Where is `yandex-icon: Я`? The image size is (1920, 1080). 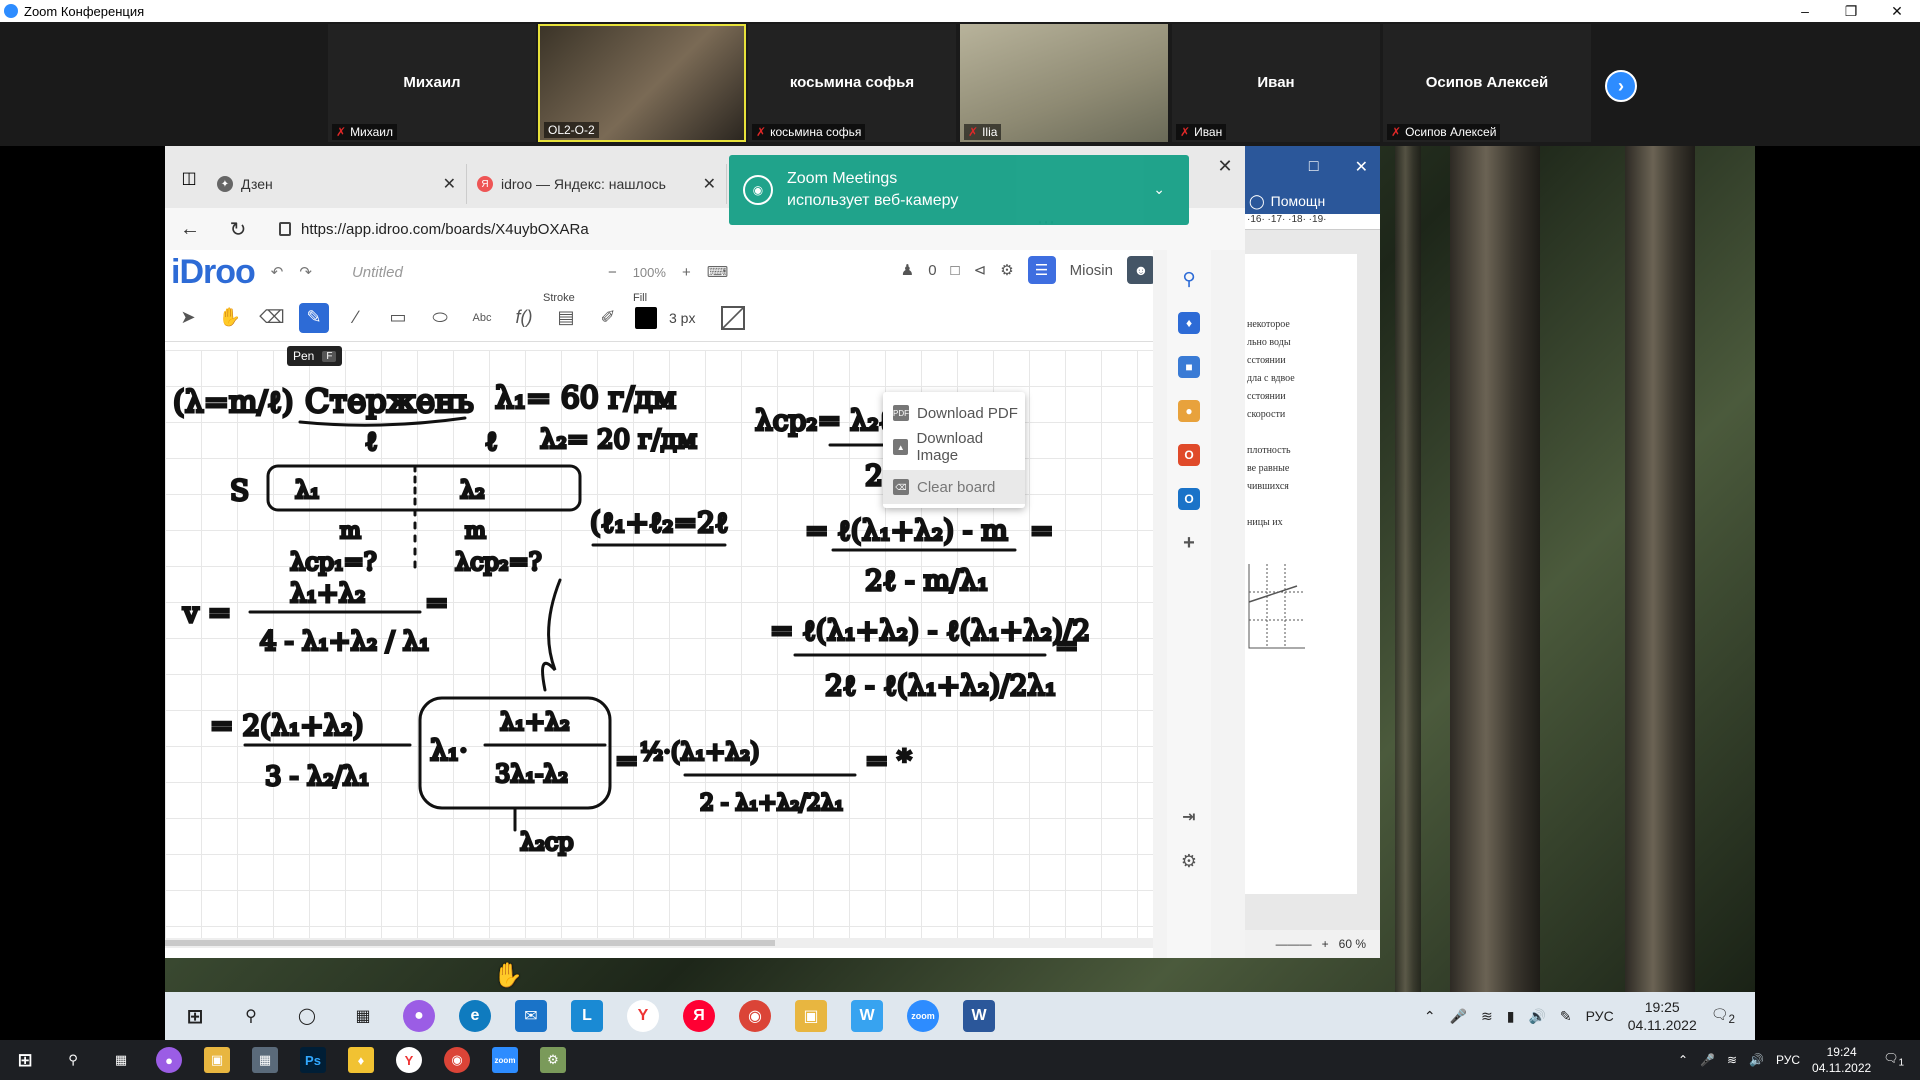 yandex-icon: Я is located at coordinates (699, 1016).